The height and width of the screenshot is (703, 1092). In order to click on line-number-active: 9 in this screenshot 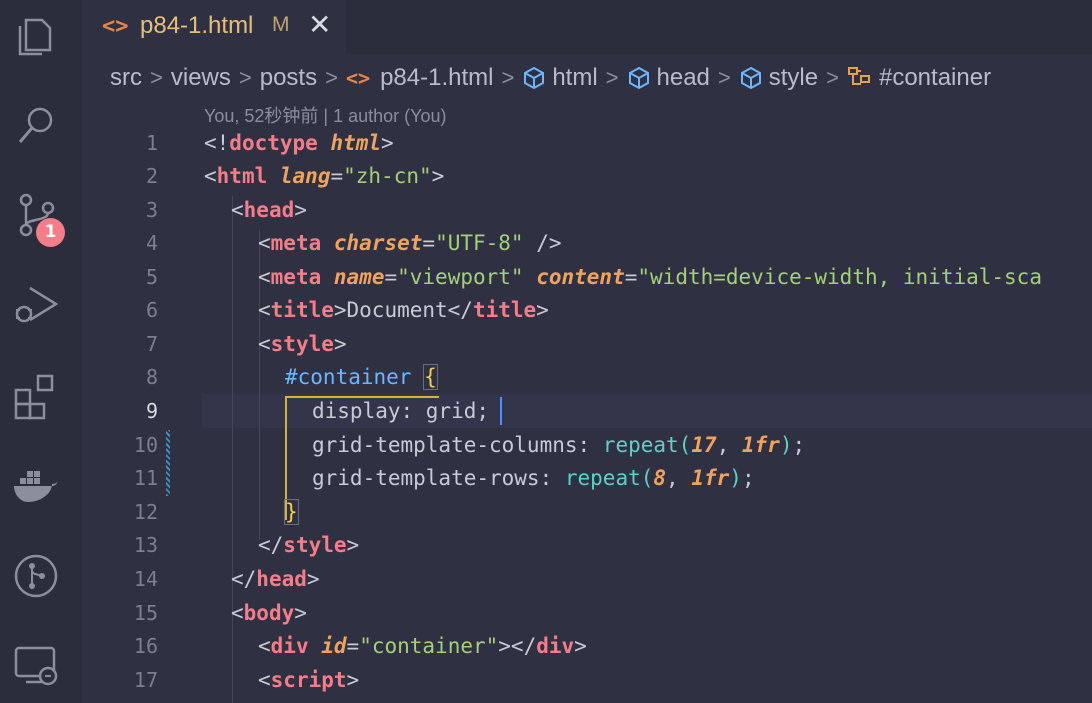, I will do `click(151, 411)`.